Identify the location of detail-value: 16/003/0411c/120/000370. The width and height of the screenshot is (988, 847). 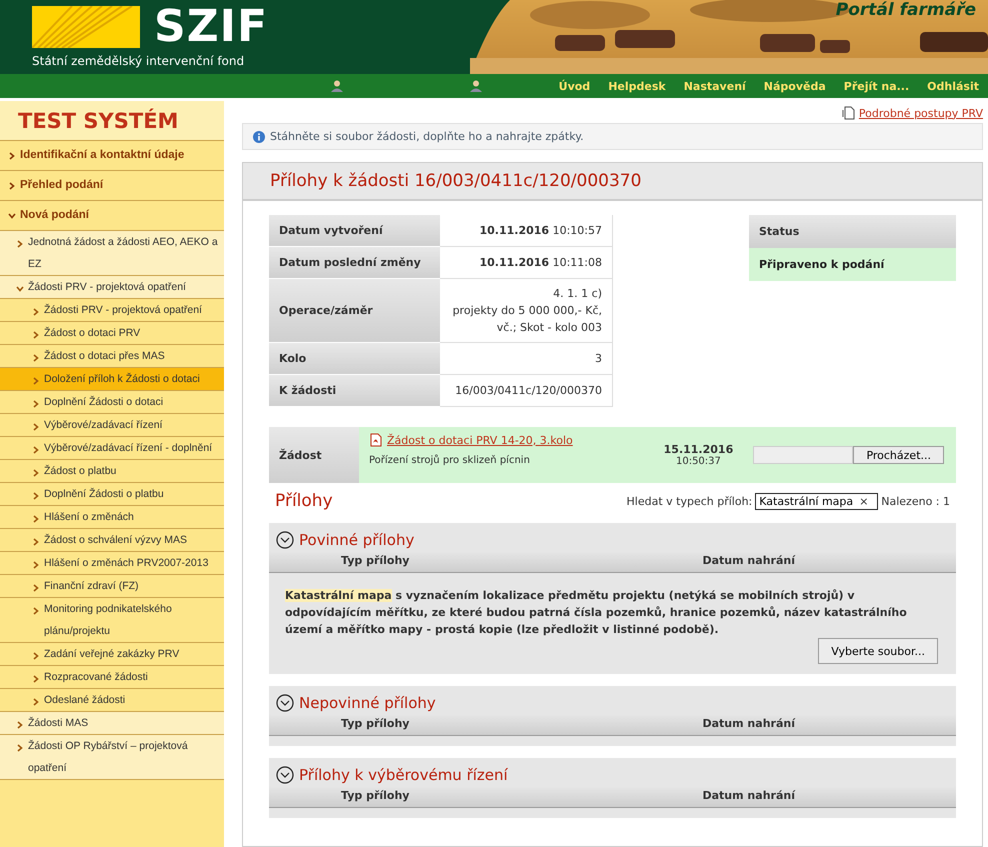
(528, 391).